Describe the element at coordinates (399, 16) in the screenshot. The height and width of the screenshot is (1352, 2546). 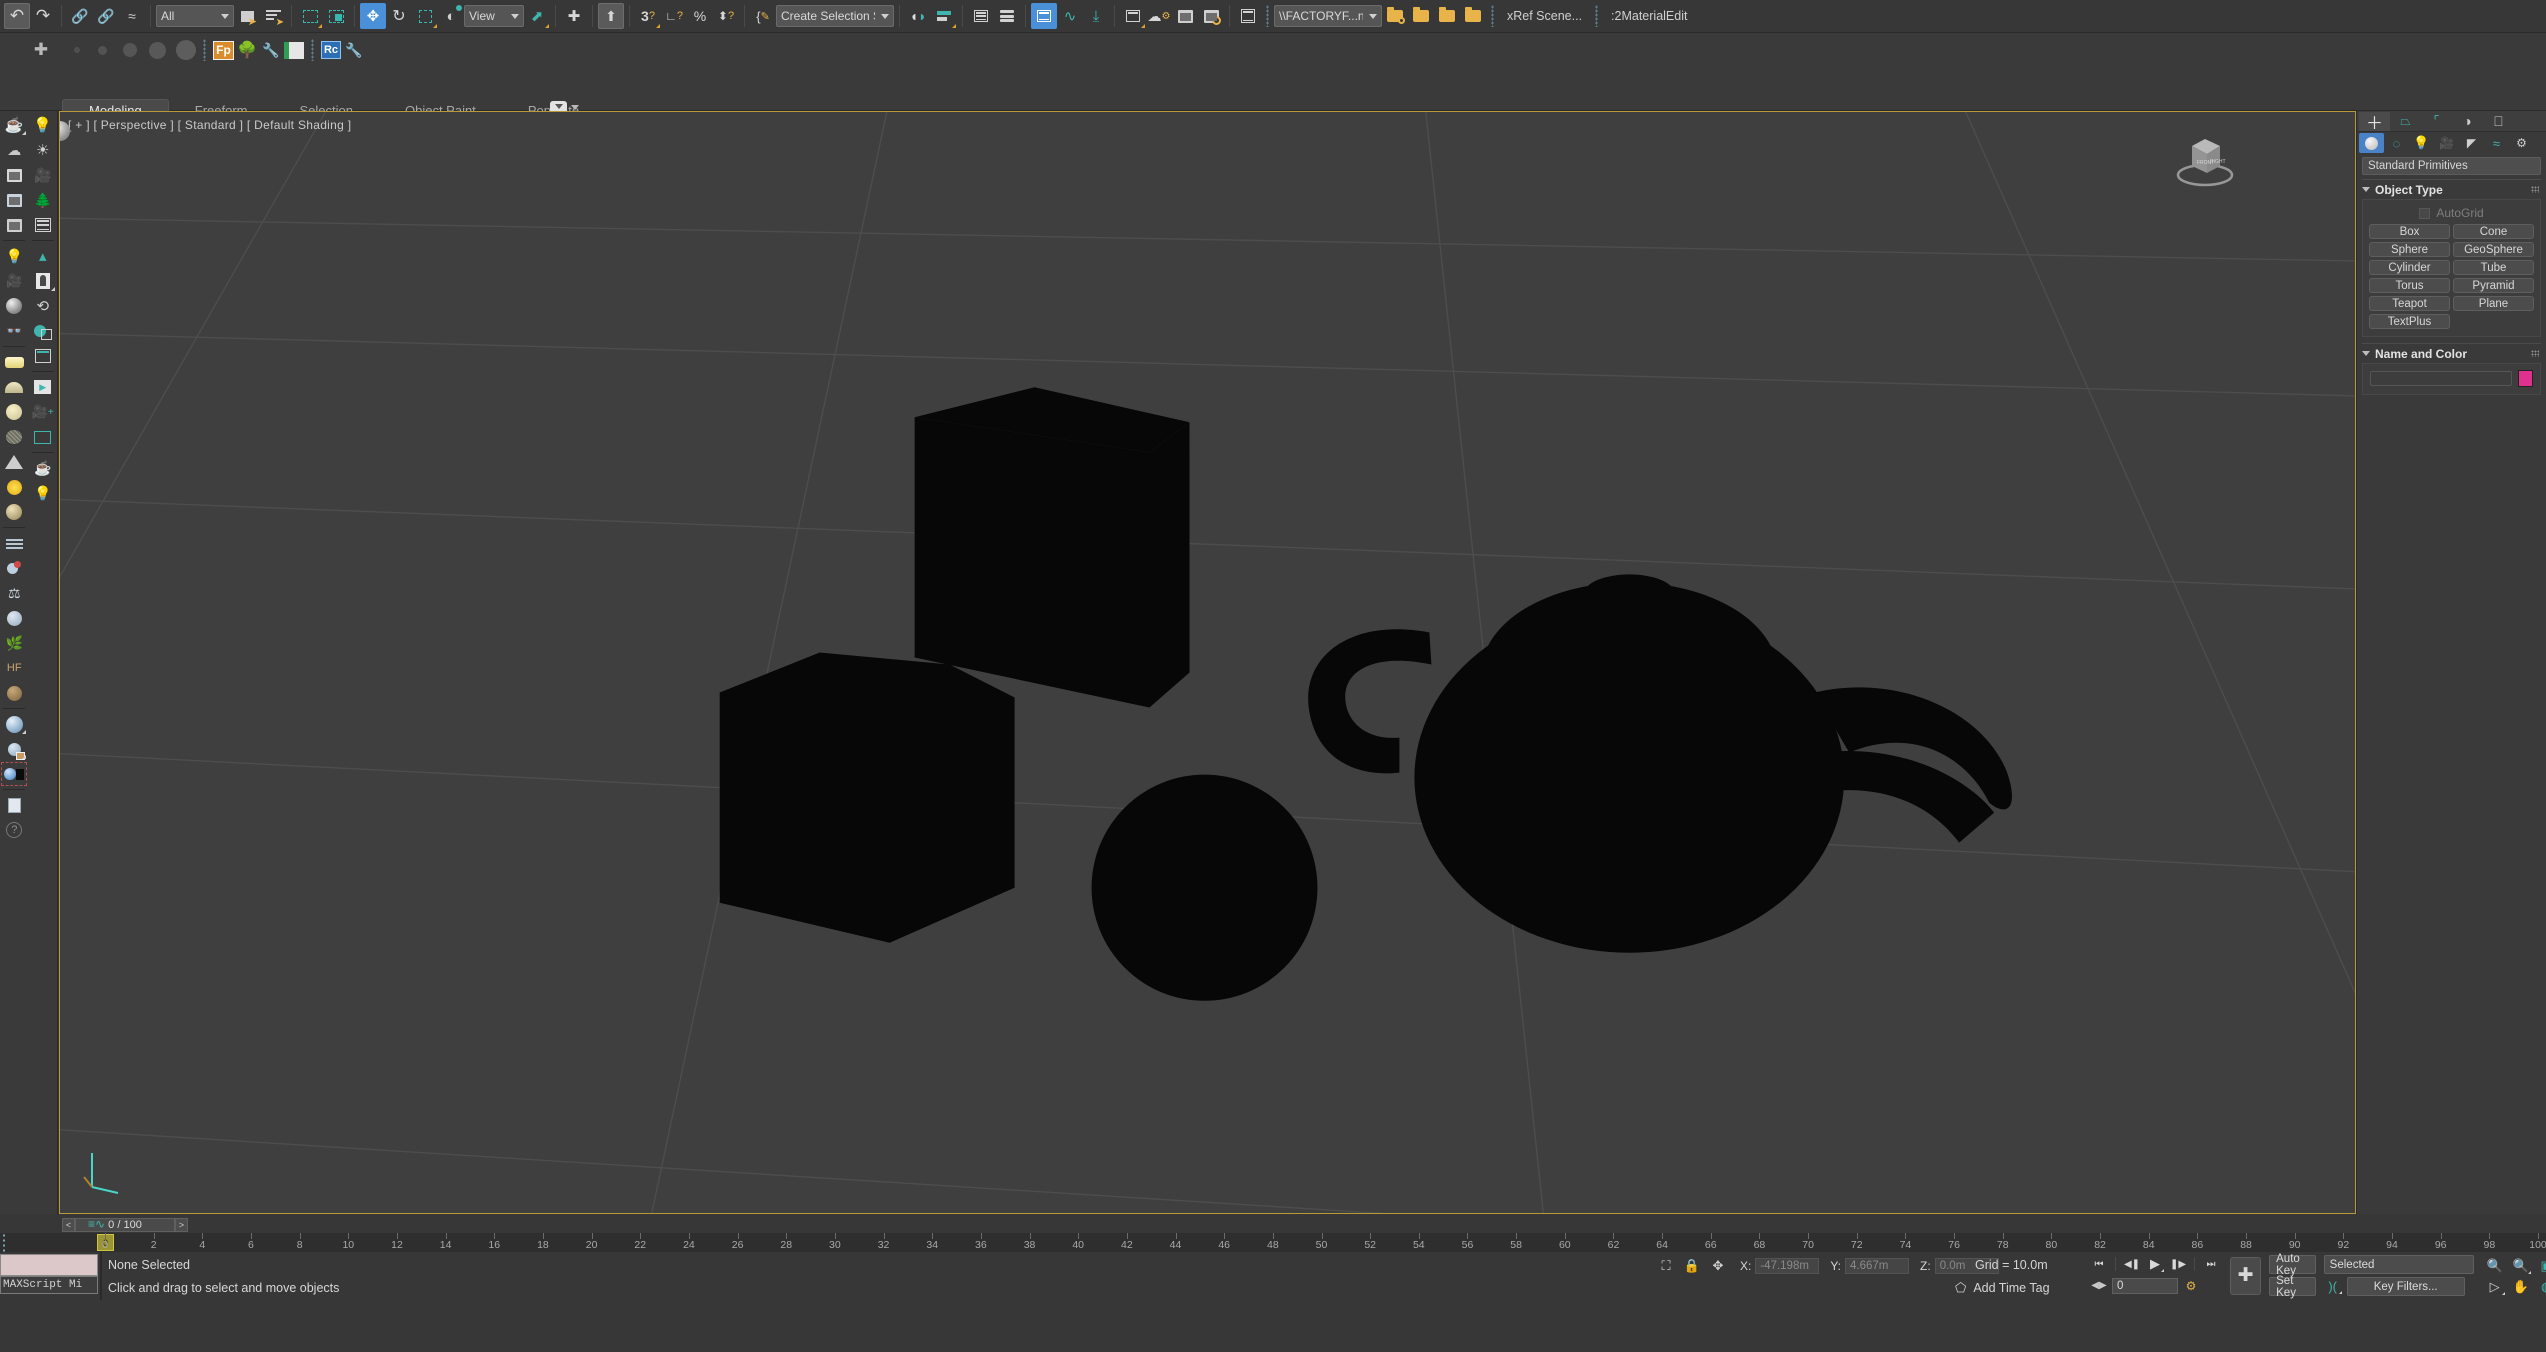
I see `select-and-rotate-icon: ↻` at that location.